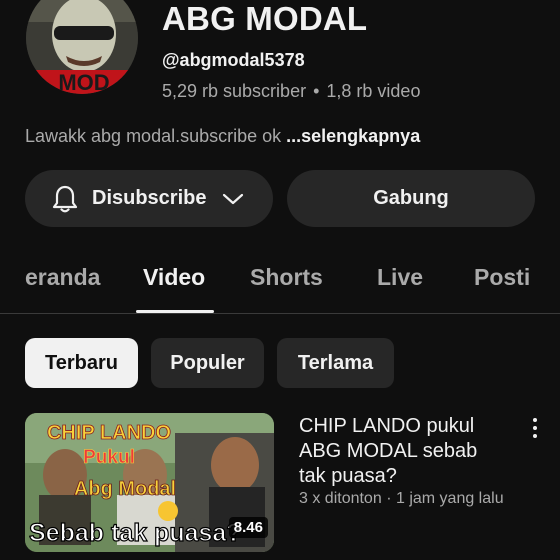 This screenshot has width=560, height=560. I want to click on thumb-caption-1: CHIP LANDO, so click(109, 433).